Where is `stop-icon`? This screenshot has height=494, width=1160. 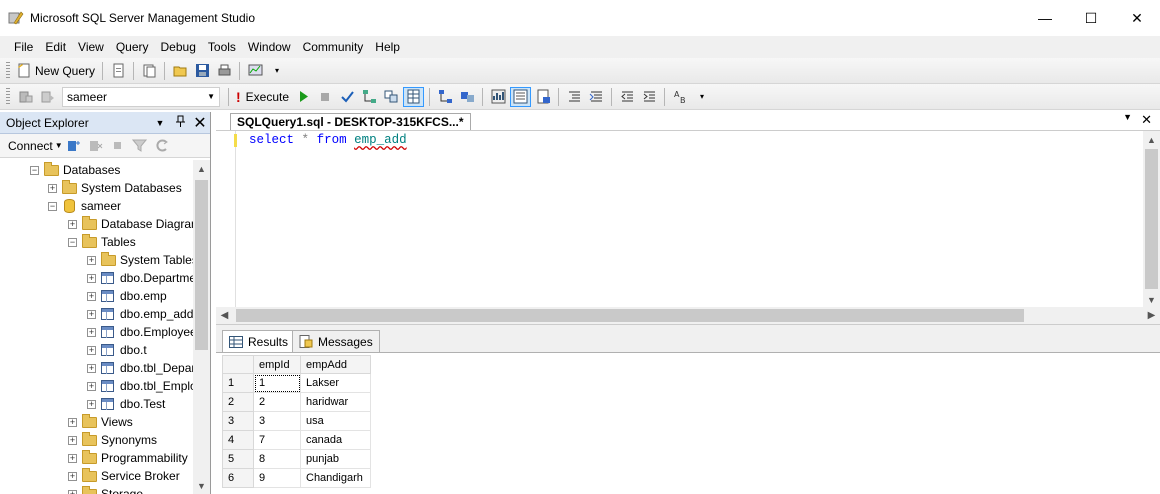 stop-icon is located at coordinates (118, 146).